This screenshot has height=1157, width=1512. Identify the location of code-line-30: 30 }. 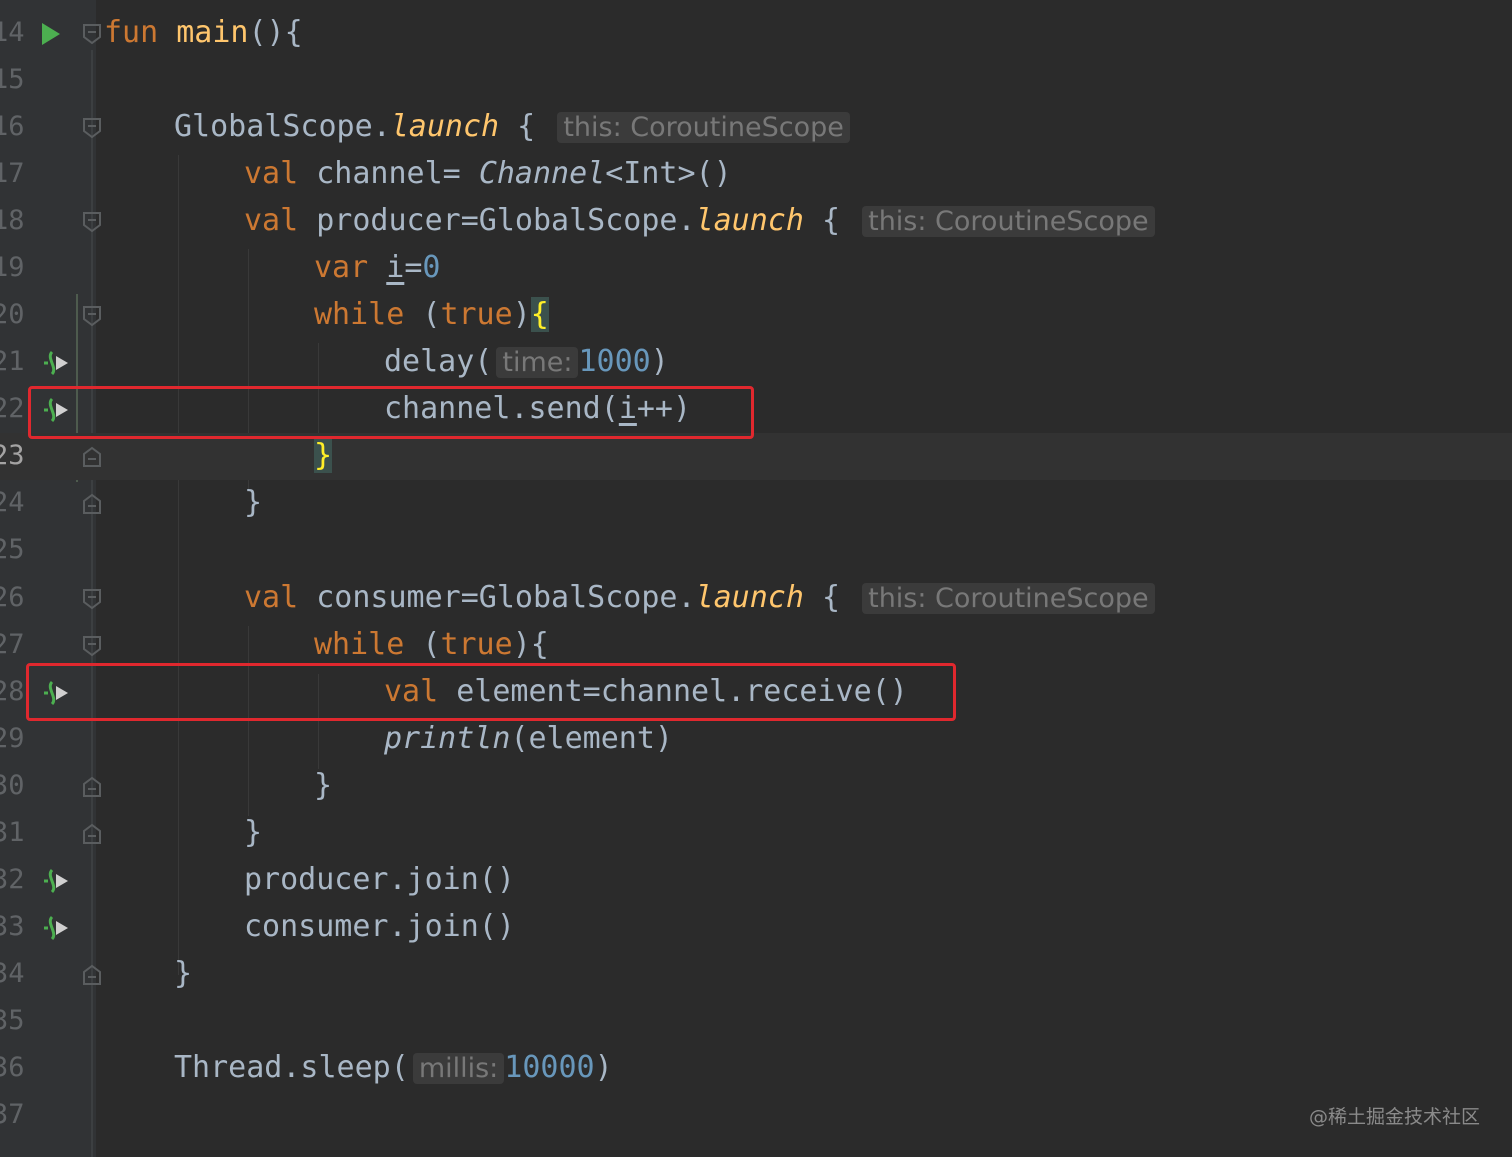
(756, 786).